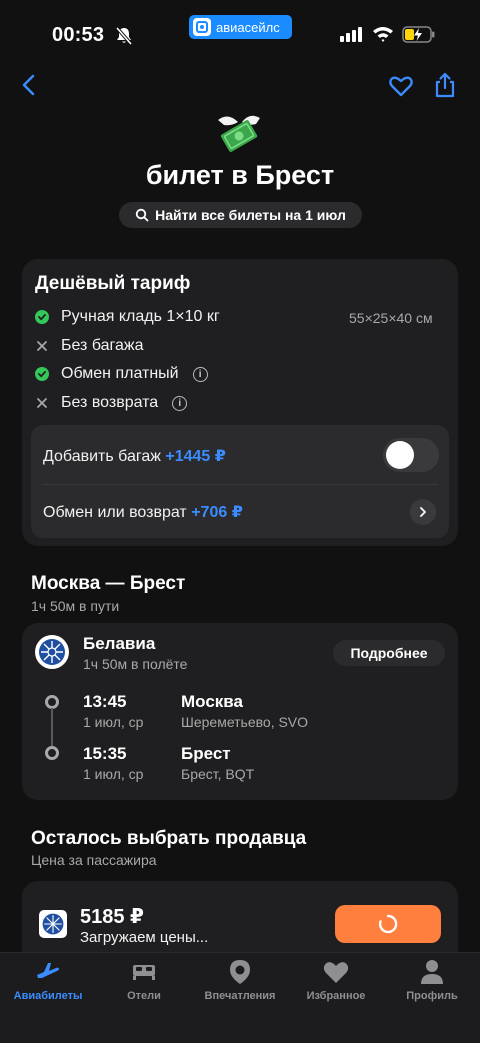 Image resolution: width=480 pixels, height=1043 pixels. I want to click on signal-icon, so click(351, 34).